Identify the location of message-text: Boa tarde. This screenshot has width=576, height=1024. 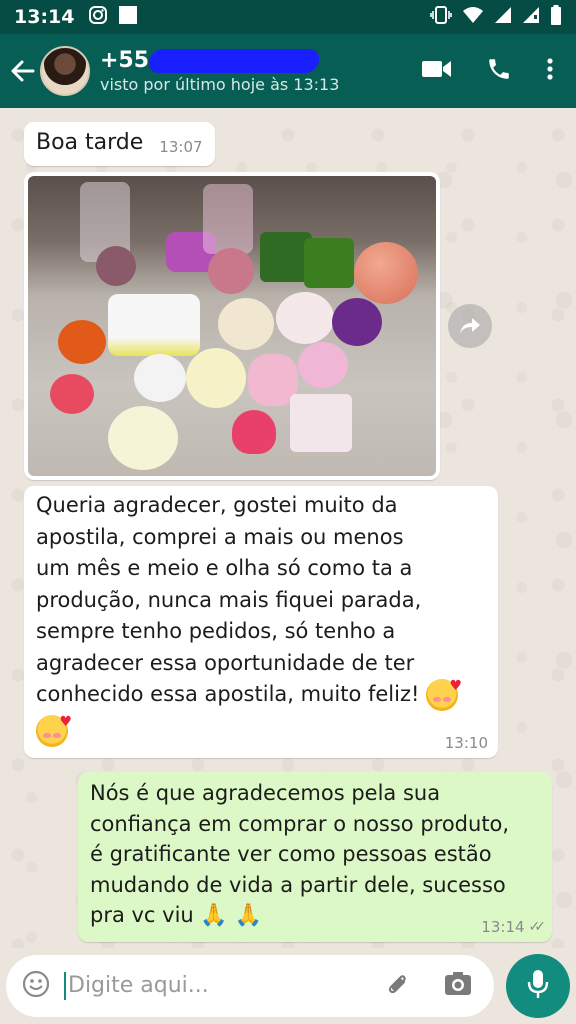
(90, 142).